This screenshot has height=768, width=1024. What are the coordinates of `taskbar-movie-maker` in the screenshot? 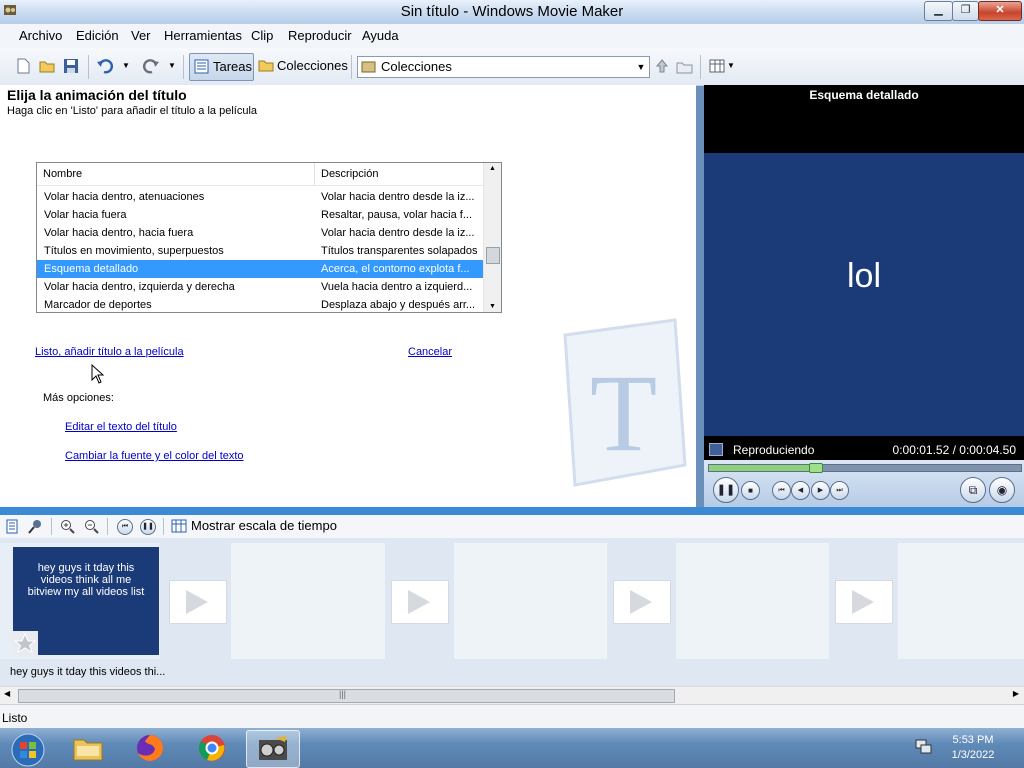 It's located at (273, 749).